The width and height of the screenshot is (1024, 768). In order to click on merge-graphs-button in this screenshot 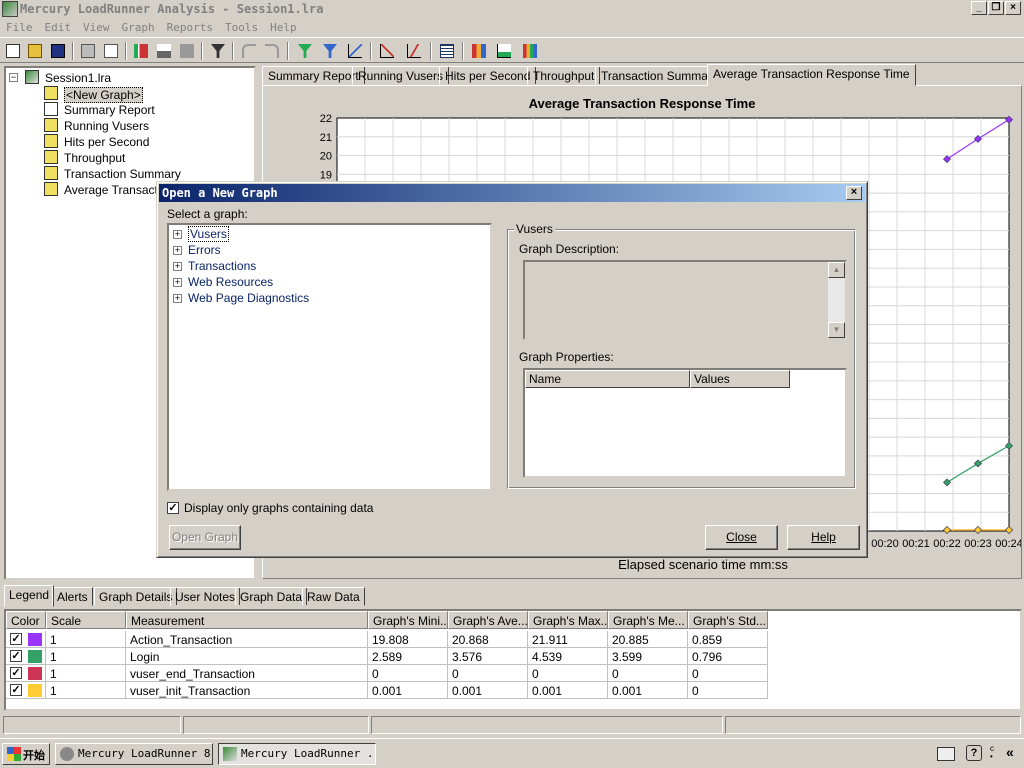, I will do `click(355, 51)`.